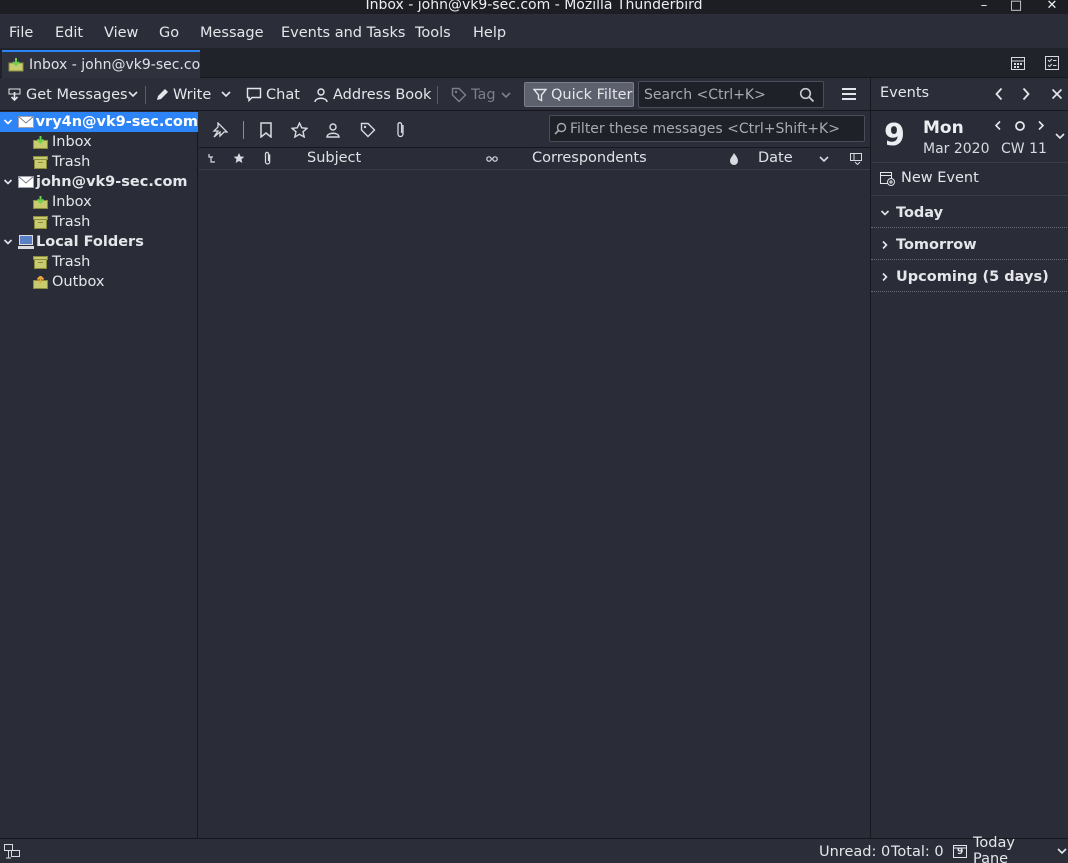 Image resolution: width=1068 pixels, height=863 pixels. I want to click on agenda-section-label: Today, so click(920, 212).